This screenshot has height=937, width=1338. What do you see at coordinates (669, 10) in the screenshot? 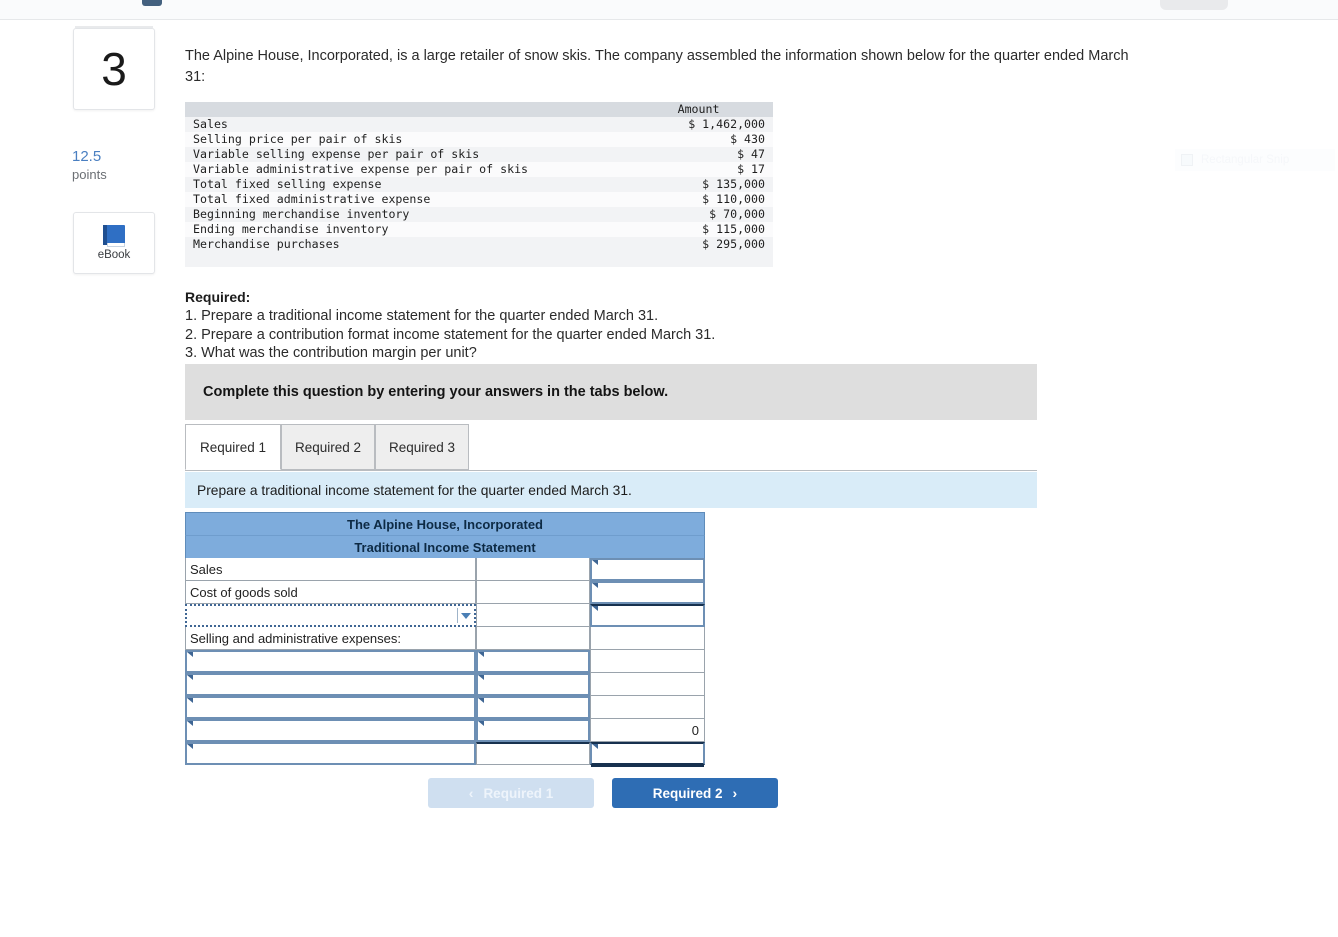
I see `browser-top-chrome` at bounding box center [669, 10].